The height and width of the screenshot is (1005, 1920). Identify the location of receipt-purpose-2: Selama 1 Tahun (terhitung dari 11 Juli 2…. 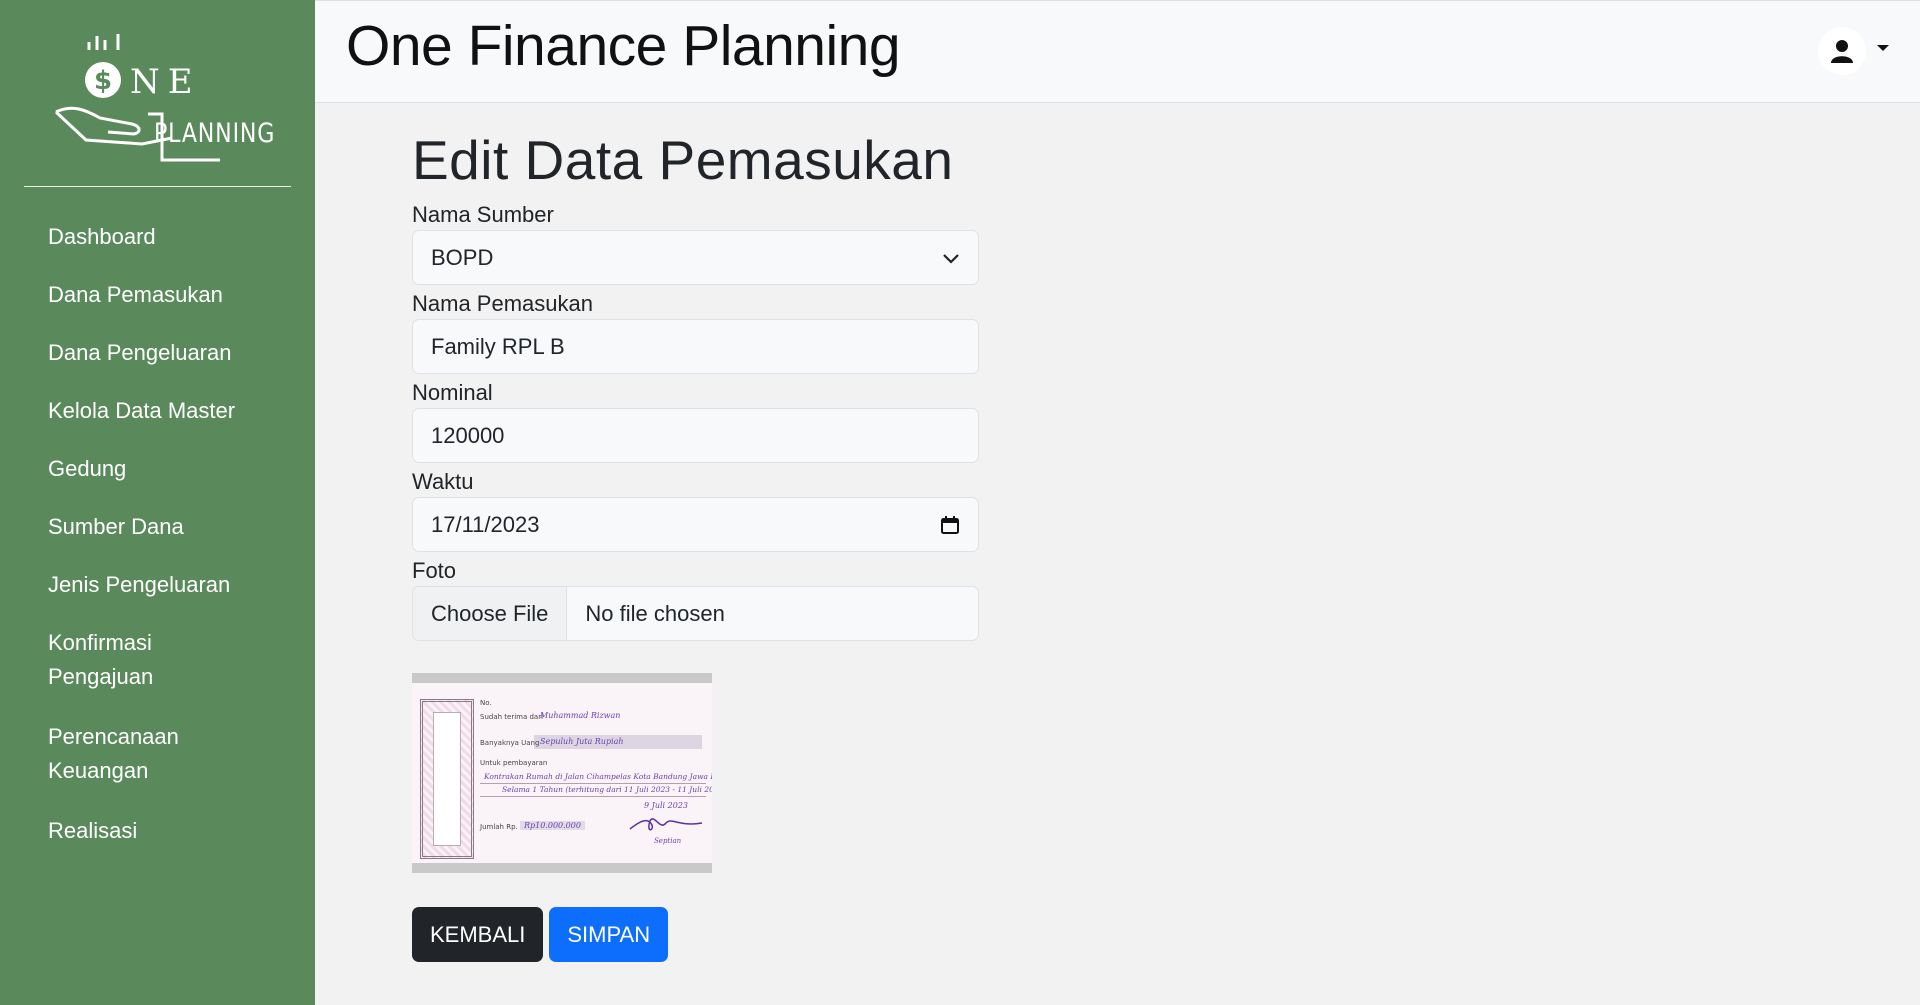
(607, 789).